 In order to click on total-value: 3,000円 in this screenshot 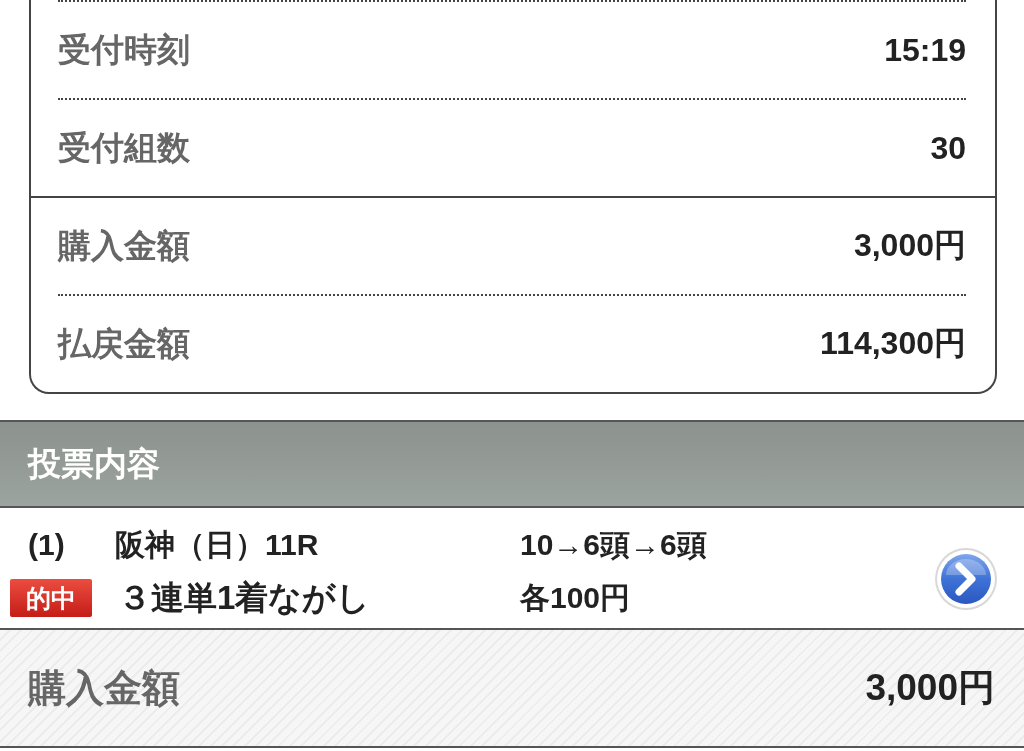, I will do `click(930, 688)`.